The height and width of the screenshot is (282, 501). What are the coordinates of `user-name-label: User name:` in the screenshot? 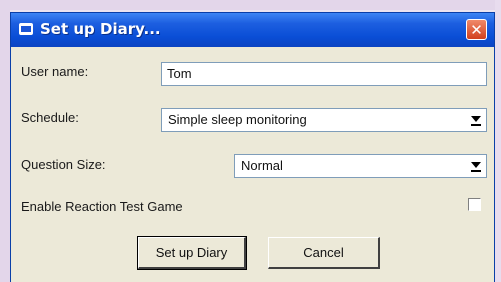 It's located at (55, 71).